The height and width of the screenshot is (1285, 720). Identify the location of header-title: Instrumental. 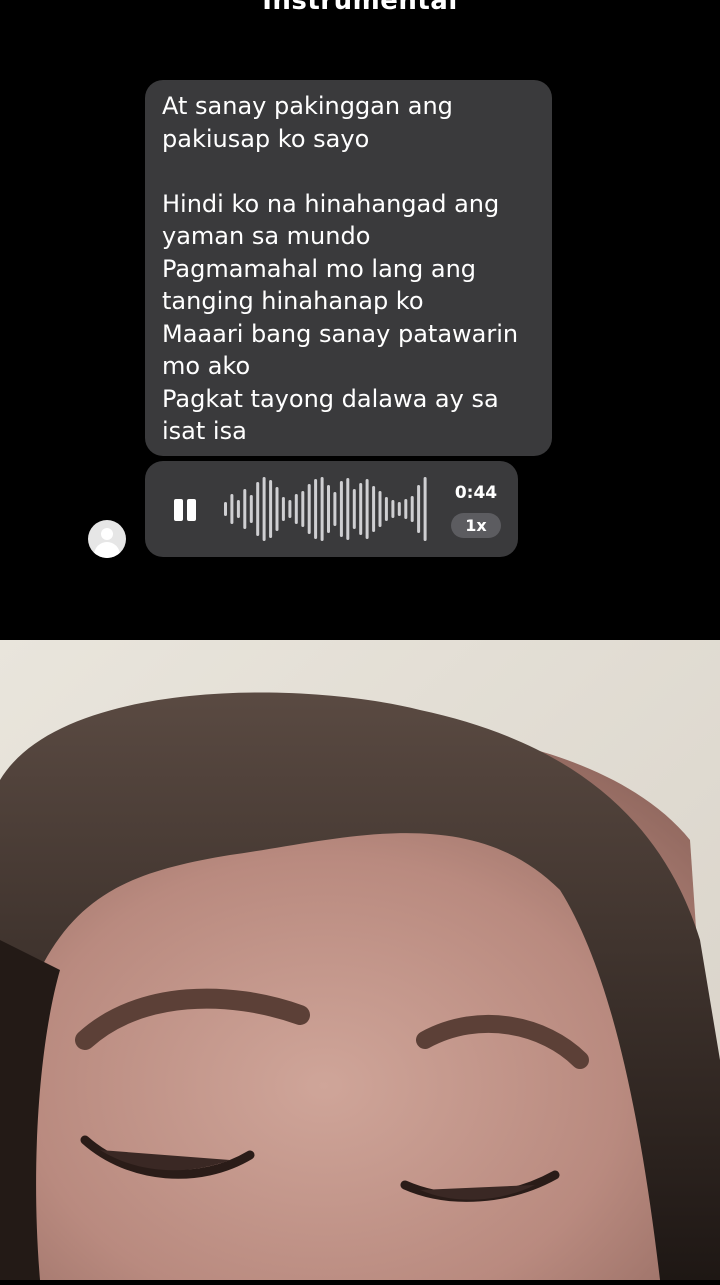
(360, 8).